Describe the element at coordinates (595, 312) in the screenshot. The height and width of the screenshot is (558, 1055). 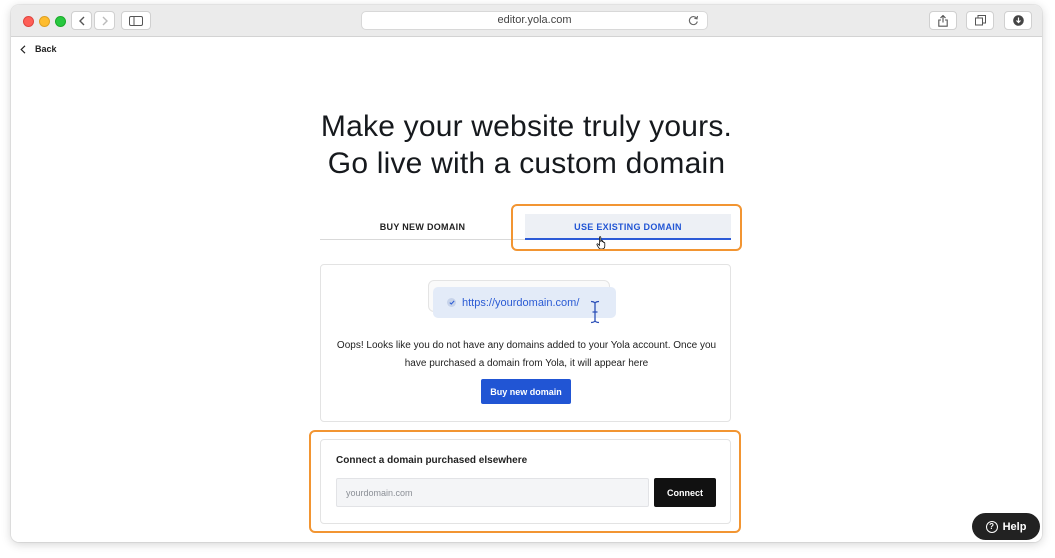
I see `text-cursor-icon` at that location.